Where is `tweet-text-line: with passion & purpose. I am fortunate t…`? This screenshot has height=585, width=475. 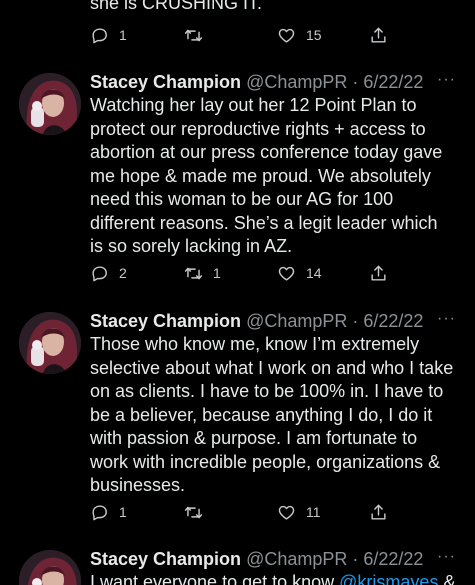
tweet-text-line: with passion & purpose. I am fortunate t… is located at coordinates (254, 438).